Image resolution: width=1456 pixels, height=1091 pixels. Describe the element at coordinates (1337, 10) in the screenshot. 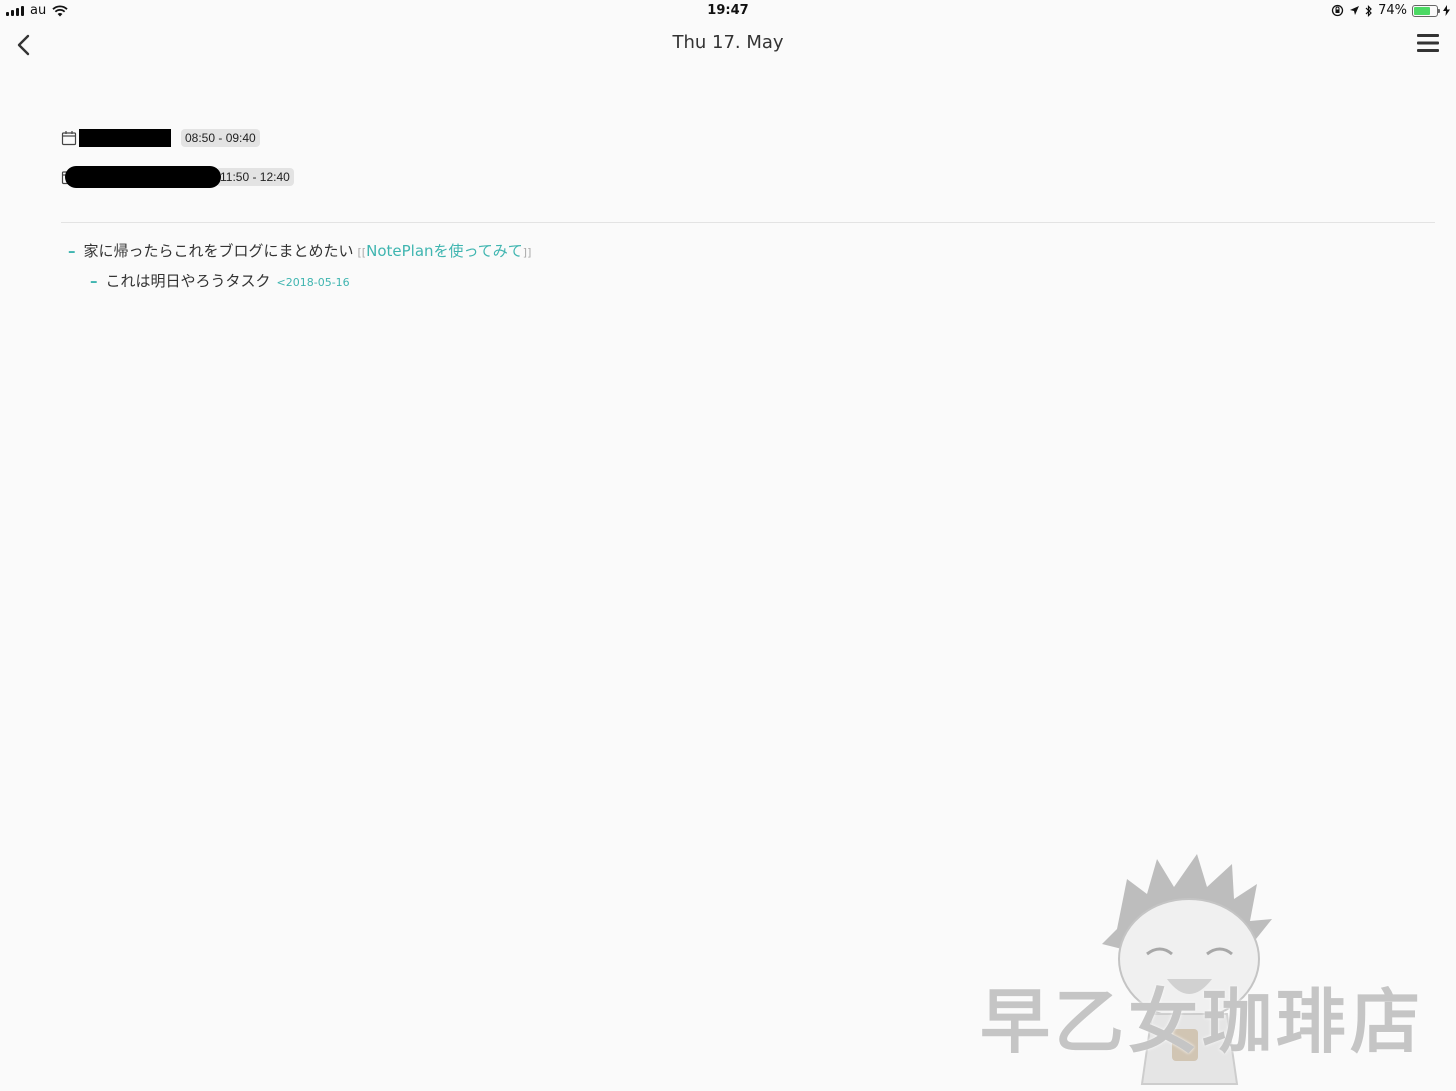

I see `orientation-lock-icon` at that location.